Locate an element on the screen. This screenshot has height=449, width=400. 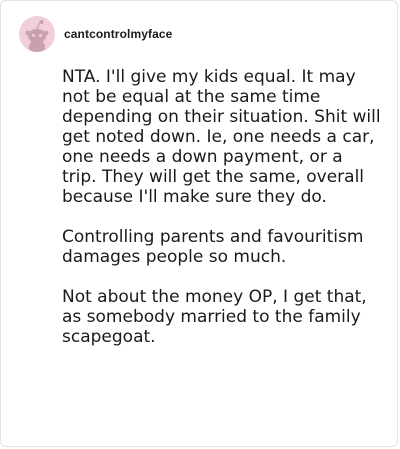
comment-header: cantcontrolmyface is located at coordinates (95, 34).